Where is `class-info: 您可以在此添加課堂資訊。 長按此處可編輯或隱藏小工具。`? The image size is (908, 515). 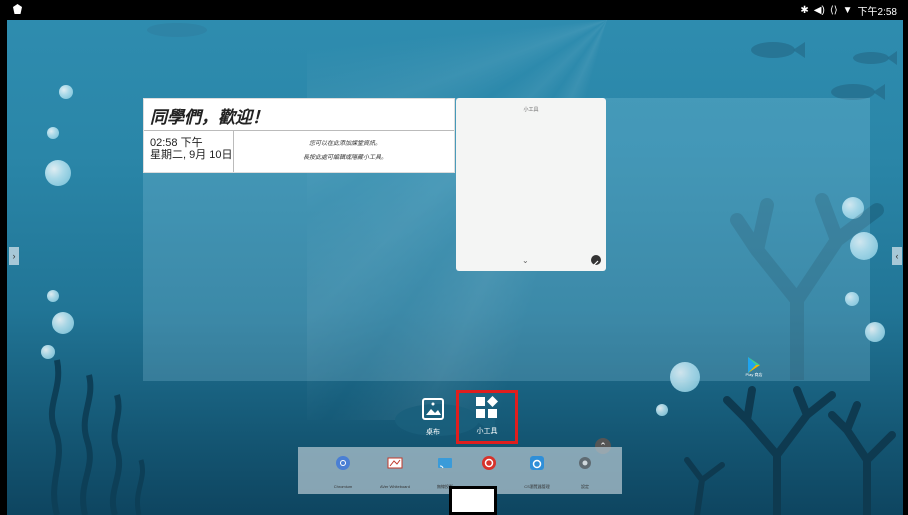
class-info: 您可以在此添加課堂資訊。 長按此處可編輯或隱藏小工具。 is located at coordinates (345, 151).